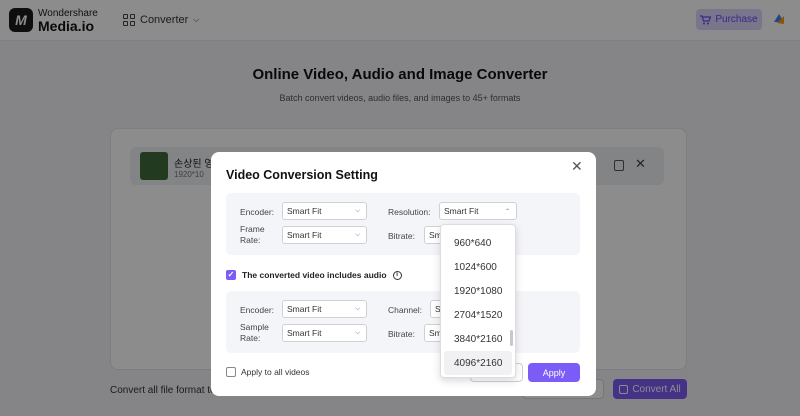 The width and height of the screenshot is (800, 416). I want to click on resolution-select: Smart Fit ⌃, so click(478, 211).